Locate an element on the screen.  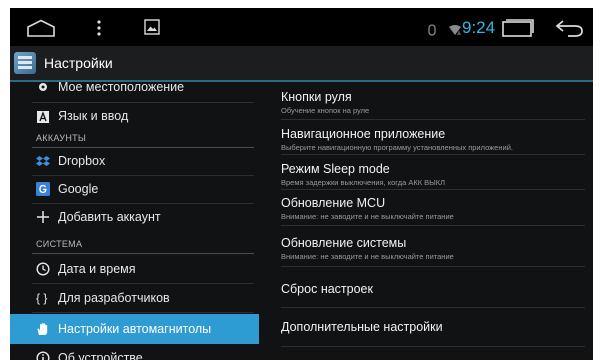
section-header-label: СИСТЕМА is located at coordinates (59, 244).